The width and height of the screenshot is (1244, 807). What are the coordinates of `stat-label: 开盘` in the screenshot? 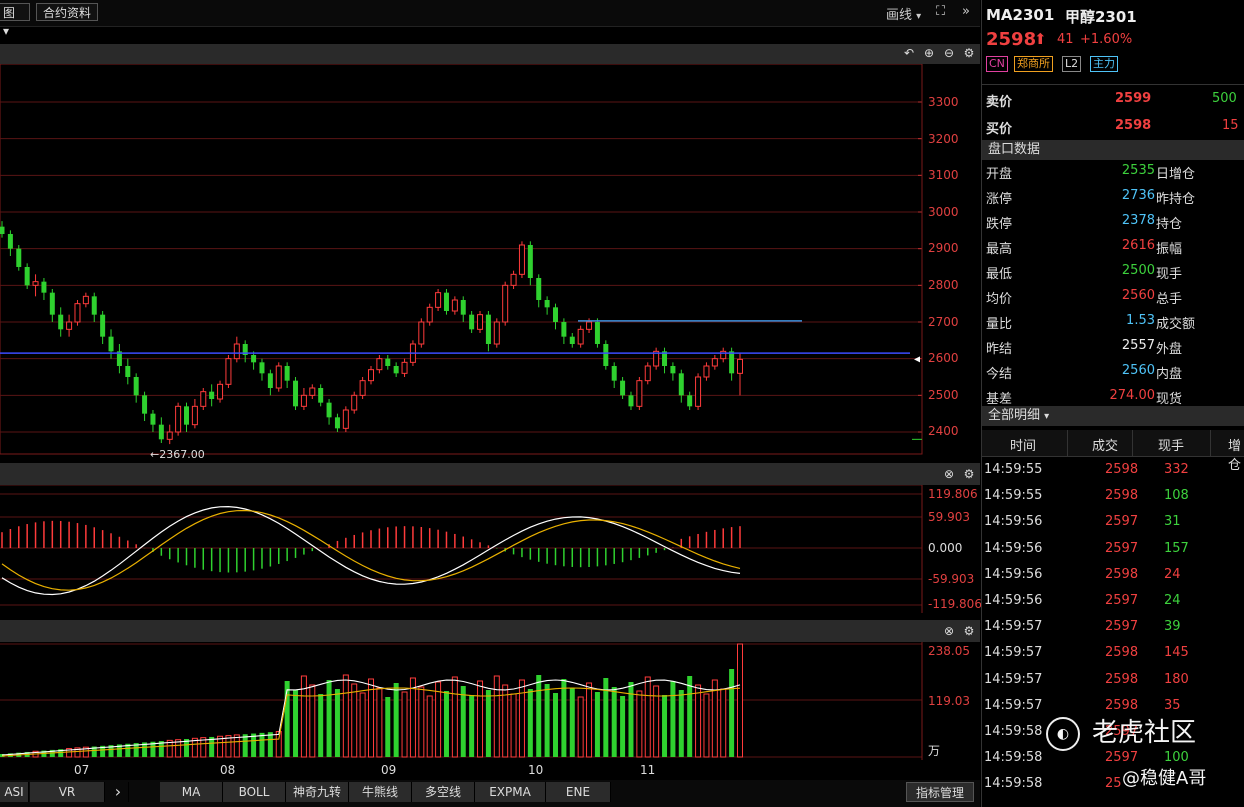 It's located at (999, 174).